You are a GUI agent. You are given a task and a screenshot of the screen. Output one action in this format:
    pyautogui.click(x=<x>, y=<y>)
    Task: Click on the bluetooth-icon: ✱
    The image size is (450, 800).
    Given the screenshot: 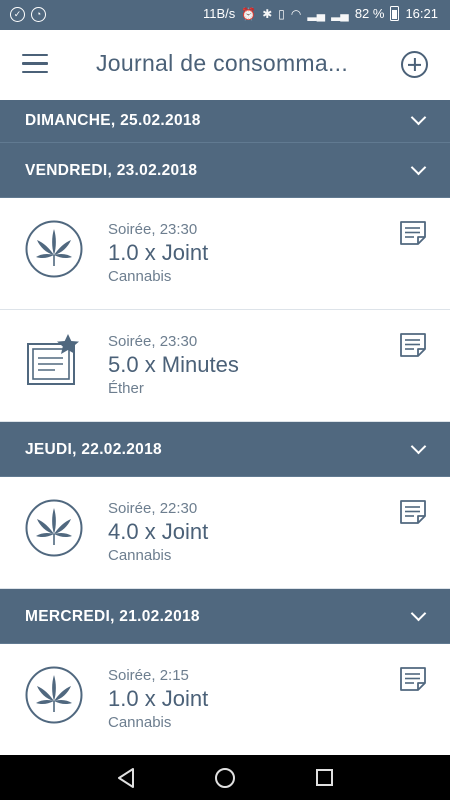 What is the action you would take?
    pyautogui.click(x=267, y=13)
    